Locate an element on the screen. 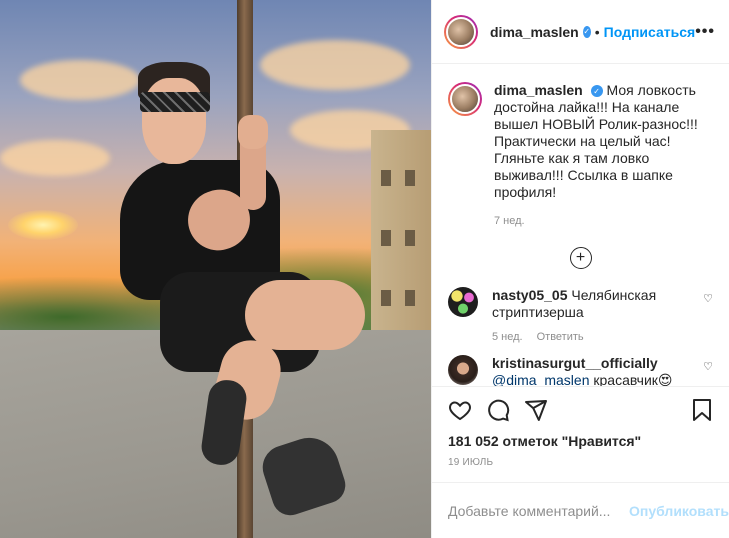  reply-button: Ответить is located at coordinates (560, 337).